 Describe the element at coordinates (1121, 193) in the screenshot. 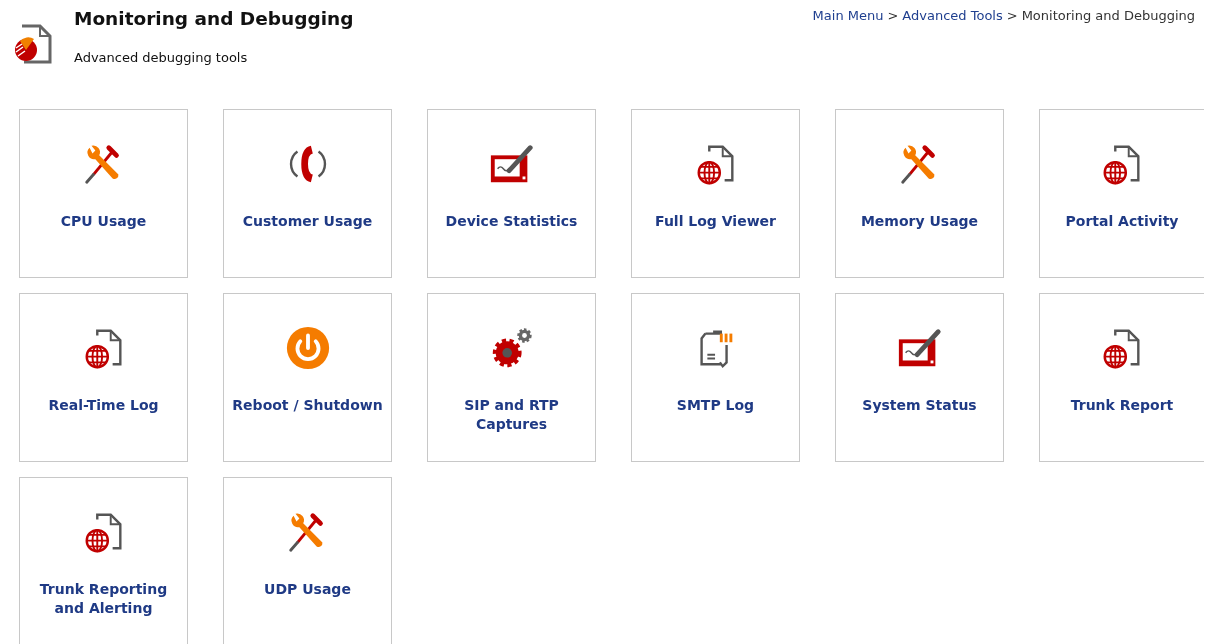

I see `tool-tile: Portal Activity` at that location.